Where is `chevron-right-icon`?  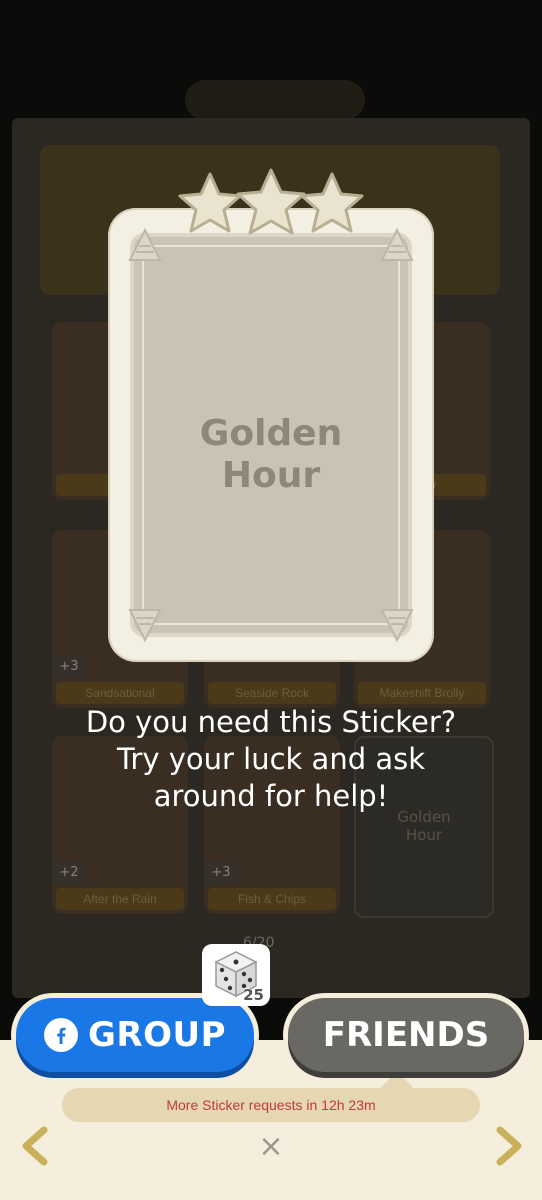 chevron-right-icon is located at coordinates (509, 1146).